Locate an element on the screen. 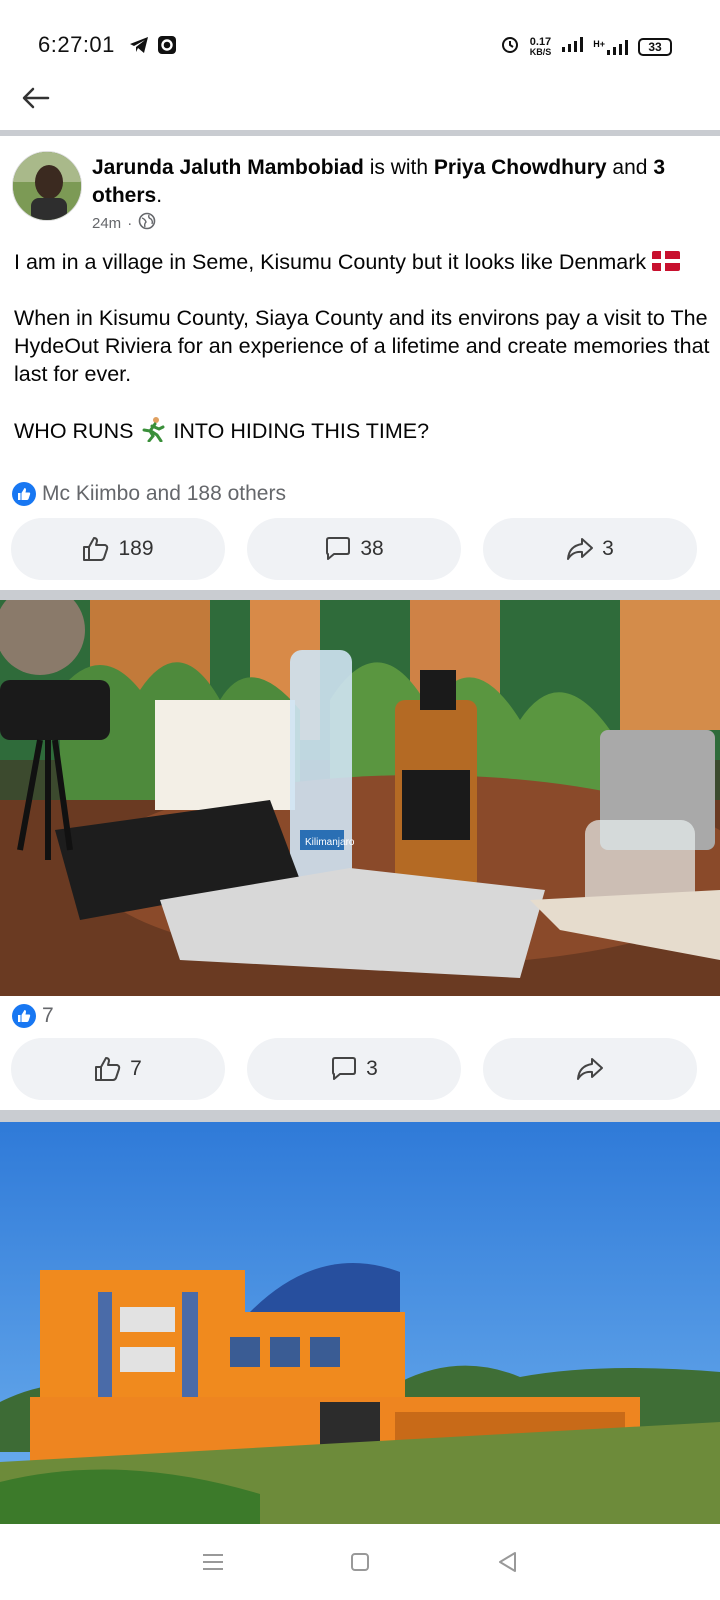 Image resolution: width=720 pixels, height=1600 pixels. like-button: 189 is located at coordinates (118, 549).